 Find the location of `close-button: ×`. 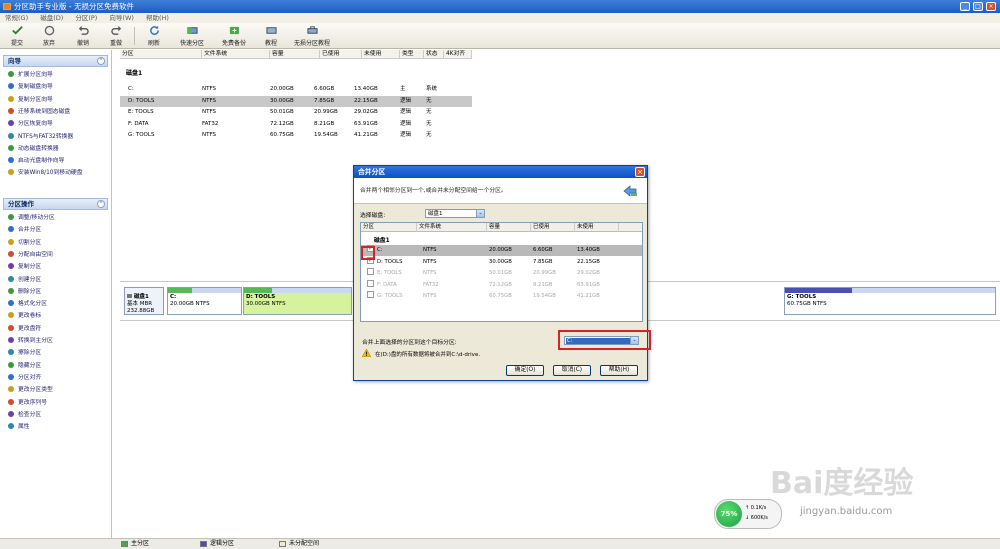

close-button: × is located at coordinates (991, 6).